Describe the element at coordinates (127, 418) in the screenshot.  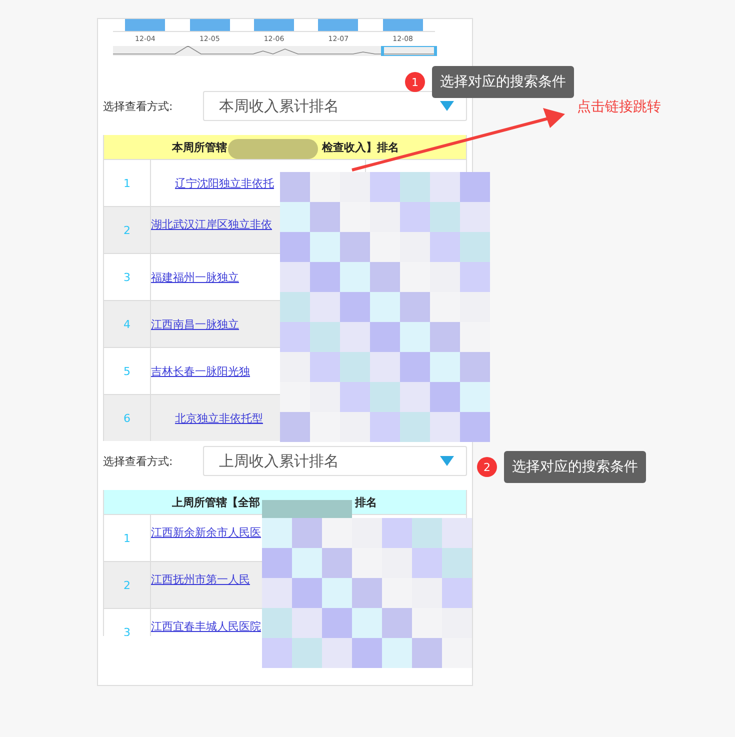
I see `rank-number: 6` at that location.